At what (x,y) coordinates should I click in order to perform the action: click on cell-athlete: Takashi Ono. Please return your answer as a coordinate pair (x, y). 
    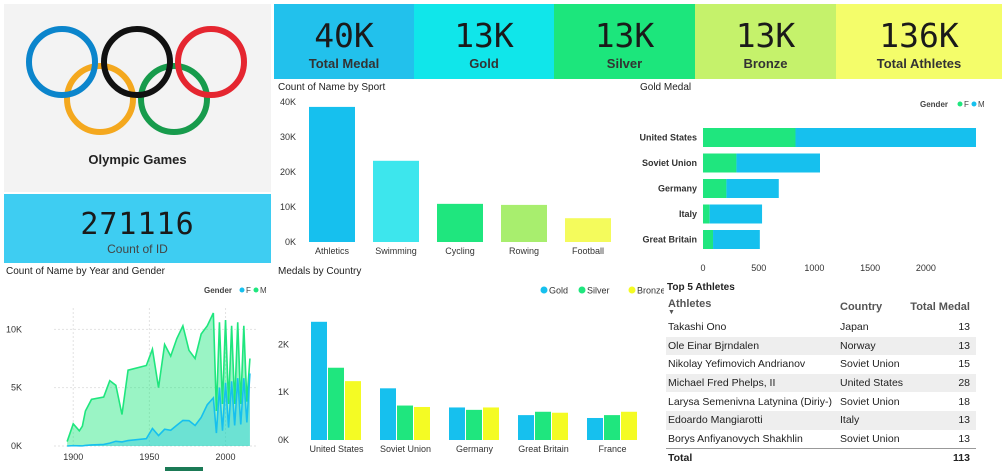
    Looking at the image, I should click on (752, 327).